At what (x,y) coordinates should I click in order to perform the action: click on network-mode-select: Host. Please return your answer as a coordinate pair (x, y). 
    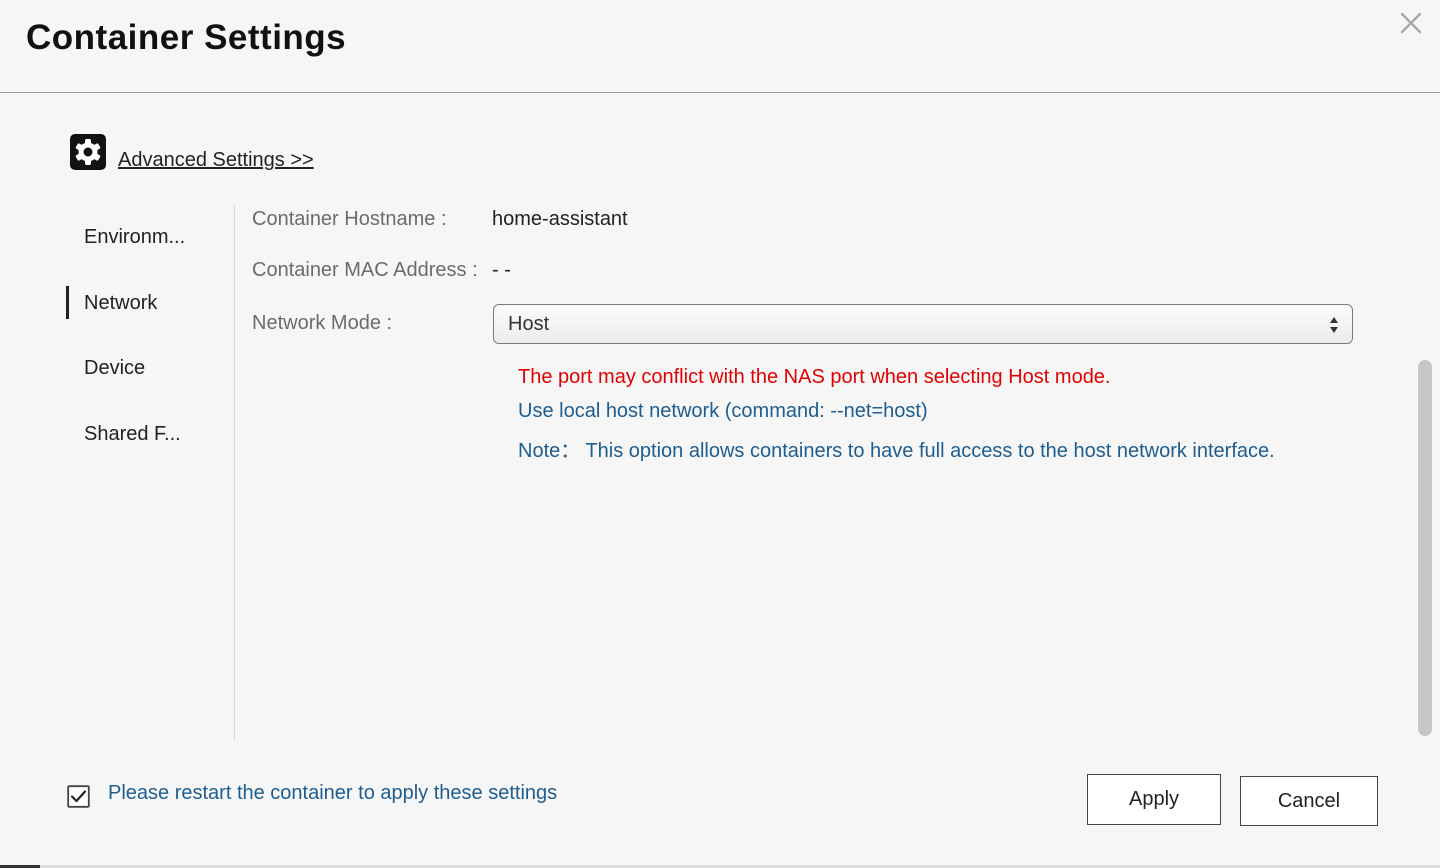
    Looking at the image, I should click on (923, 324).